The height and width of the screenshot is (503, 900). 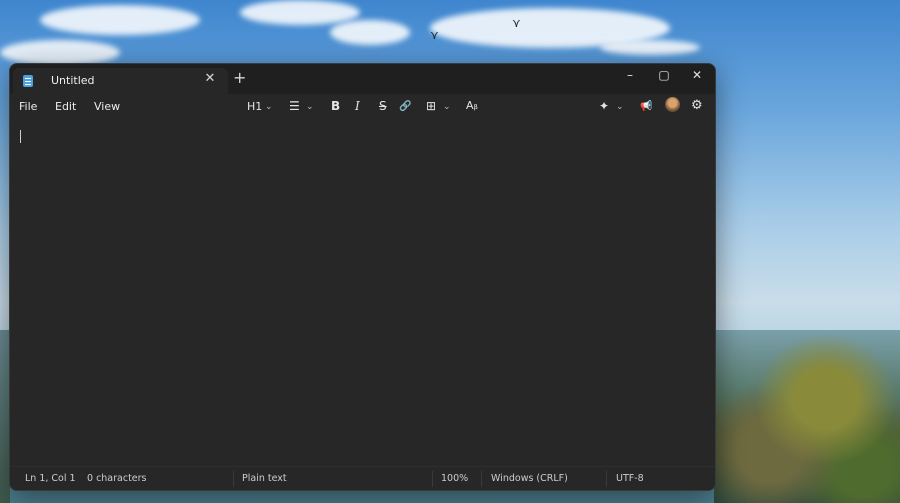 What do you see at coordinates (383, 106) in the screenshot?
I see `strikethrough-button: S` at bounding box center [383, 106].